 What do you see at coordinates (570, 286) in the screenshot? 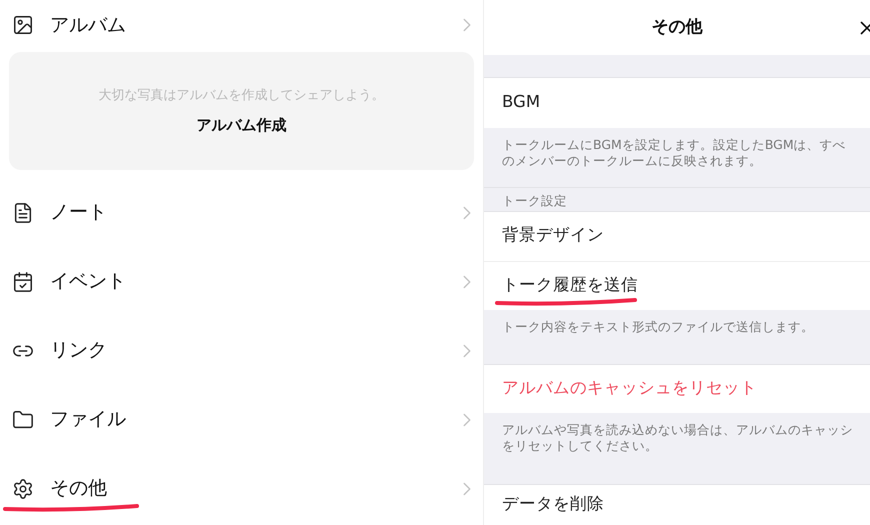
I see `row-label: トーク履歴を送信` at bounding box center [570, 286].